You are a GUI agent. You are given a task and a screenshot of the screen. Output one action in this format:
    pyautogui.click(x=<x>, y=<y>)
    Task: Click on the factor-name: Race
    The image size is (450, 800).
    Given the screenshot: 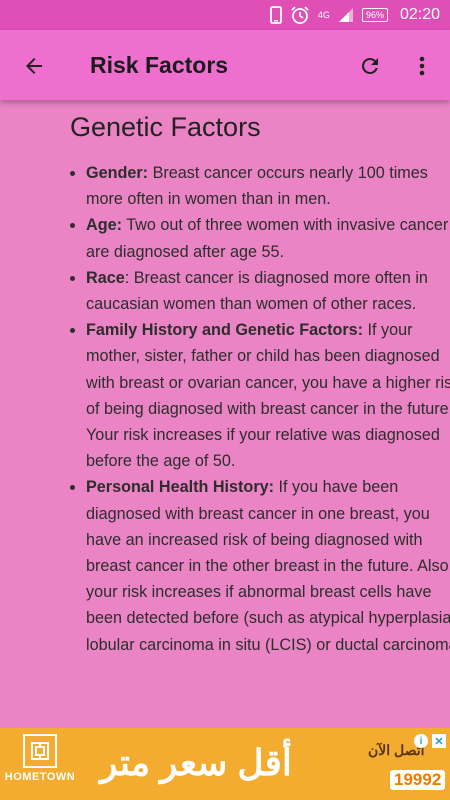 What is the action you would take?
    pyautogui.click(x=105, y=277)
    